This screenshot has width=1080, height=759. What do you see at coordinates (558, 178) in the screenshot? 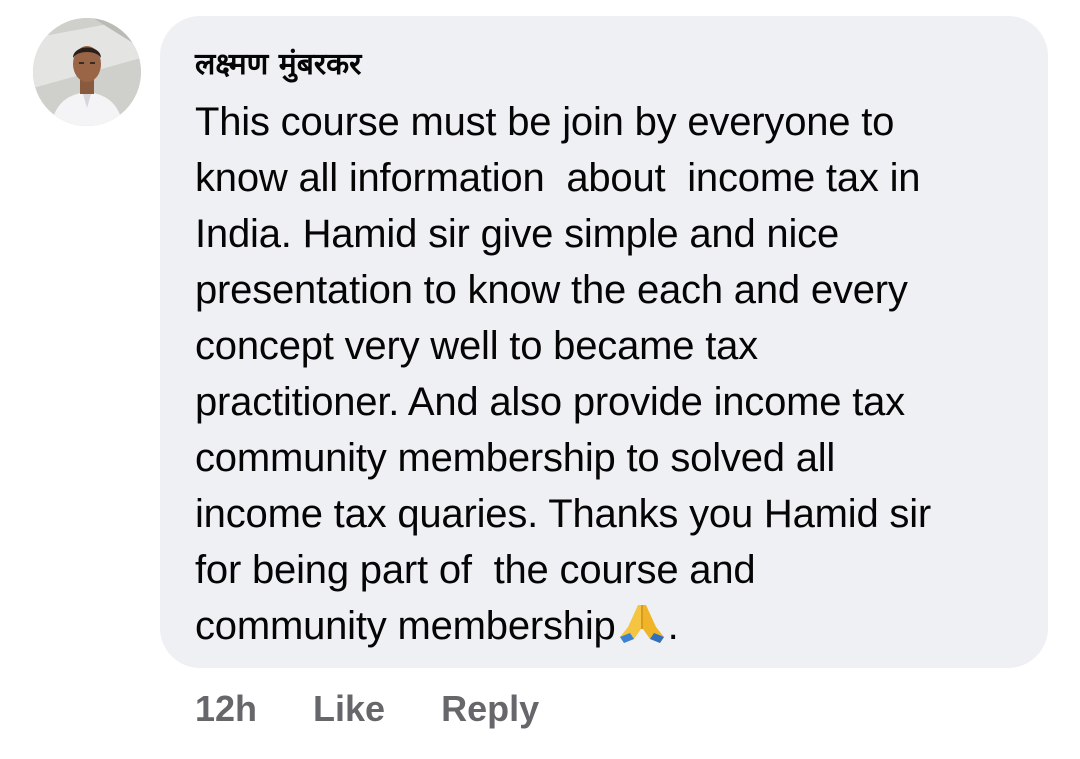
I see `comment-line: know all information about income tax in` at bounding box center [558, 178].